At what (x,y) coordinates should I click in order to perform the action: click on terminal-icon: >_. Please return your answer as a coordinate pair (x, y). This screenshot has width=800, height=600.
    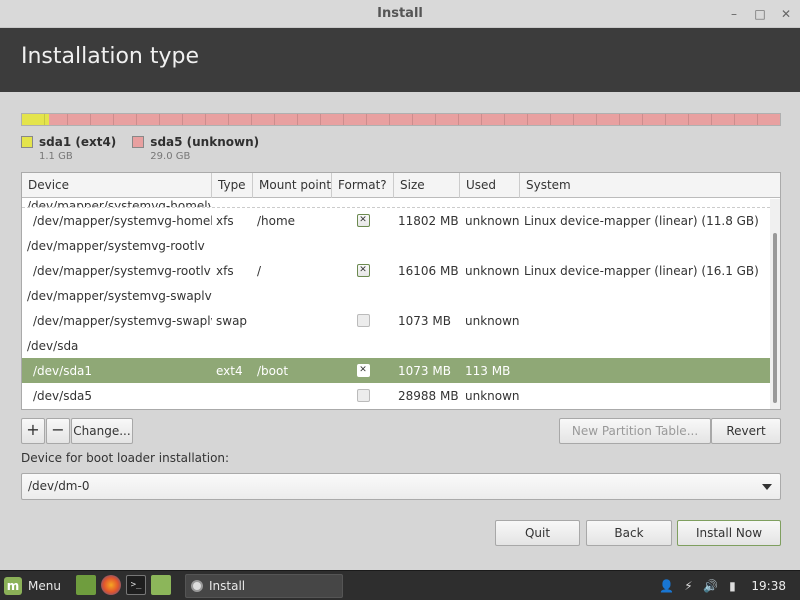
    Looking at the image, I should click on (136, 585).